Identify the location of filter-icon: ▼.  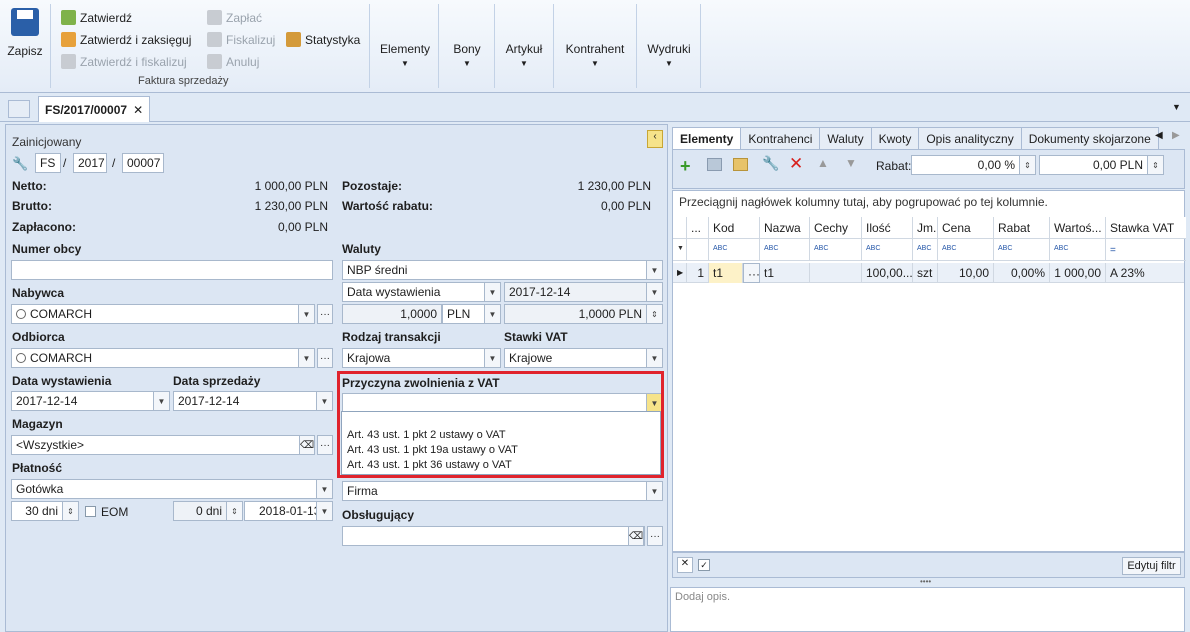
(680, 250).